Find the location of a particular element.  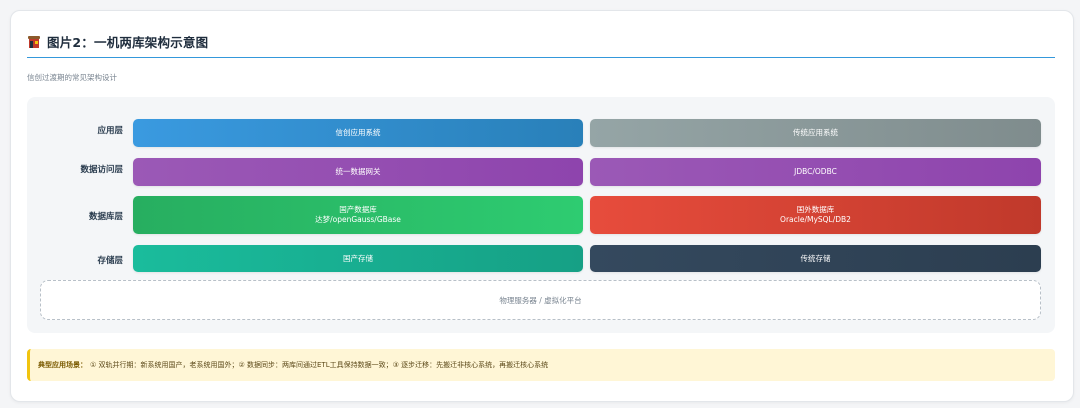

layer-label-storage: 存储层 is located at coordinates (110, 261).